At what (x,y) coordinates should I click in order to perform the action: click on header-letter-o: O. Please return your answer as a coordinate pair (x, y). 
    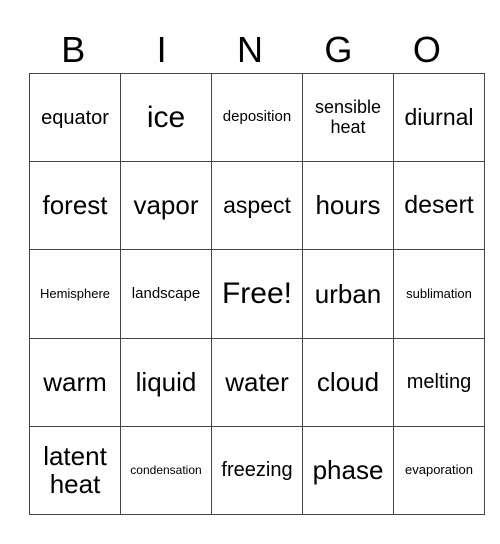
    Looking at the image, I should click on (426, 49).